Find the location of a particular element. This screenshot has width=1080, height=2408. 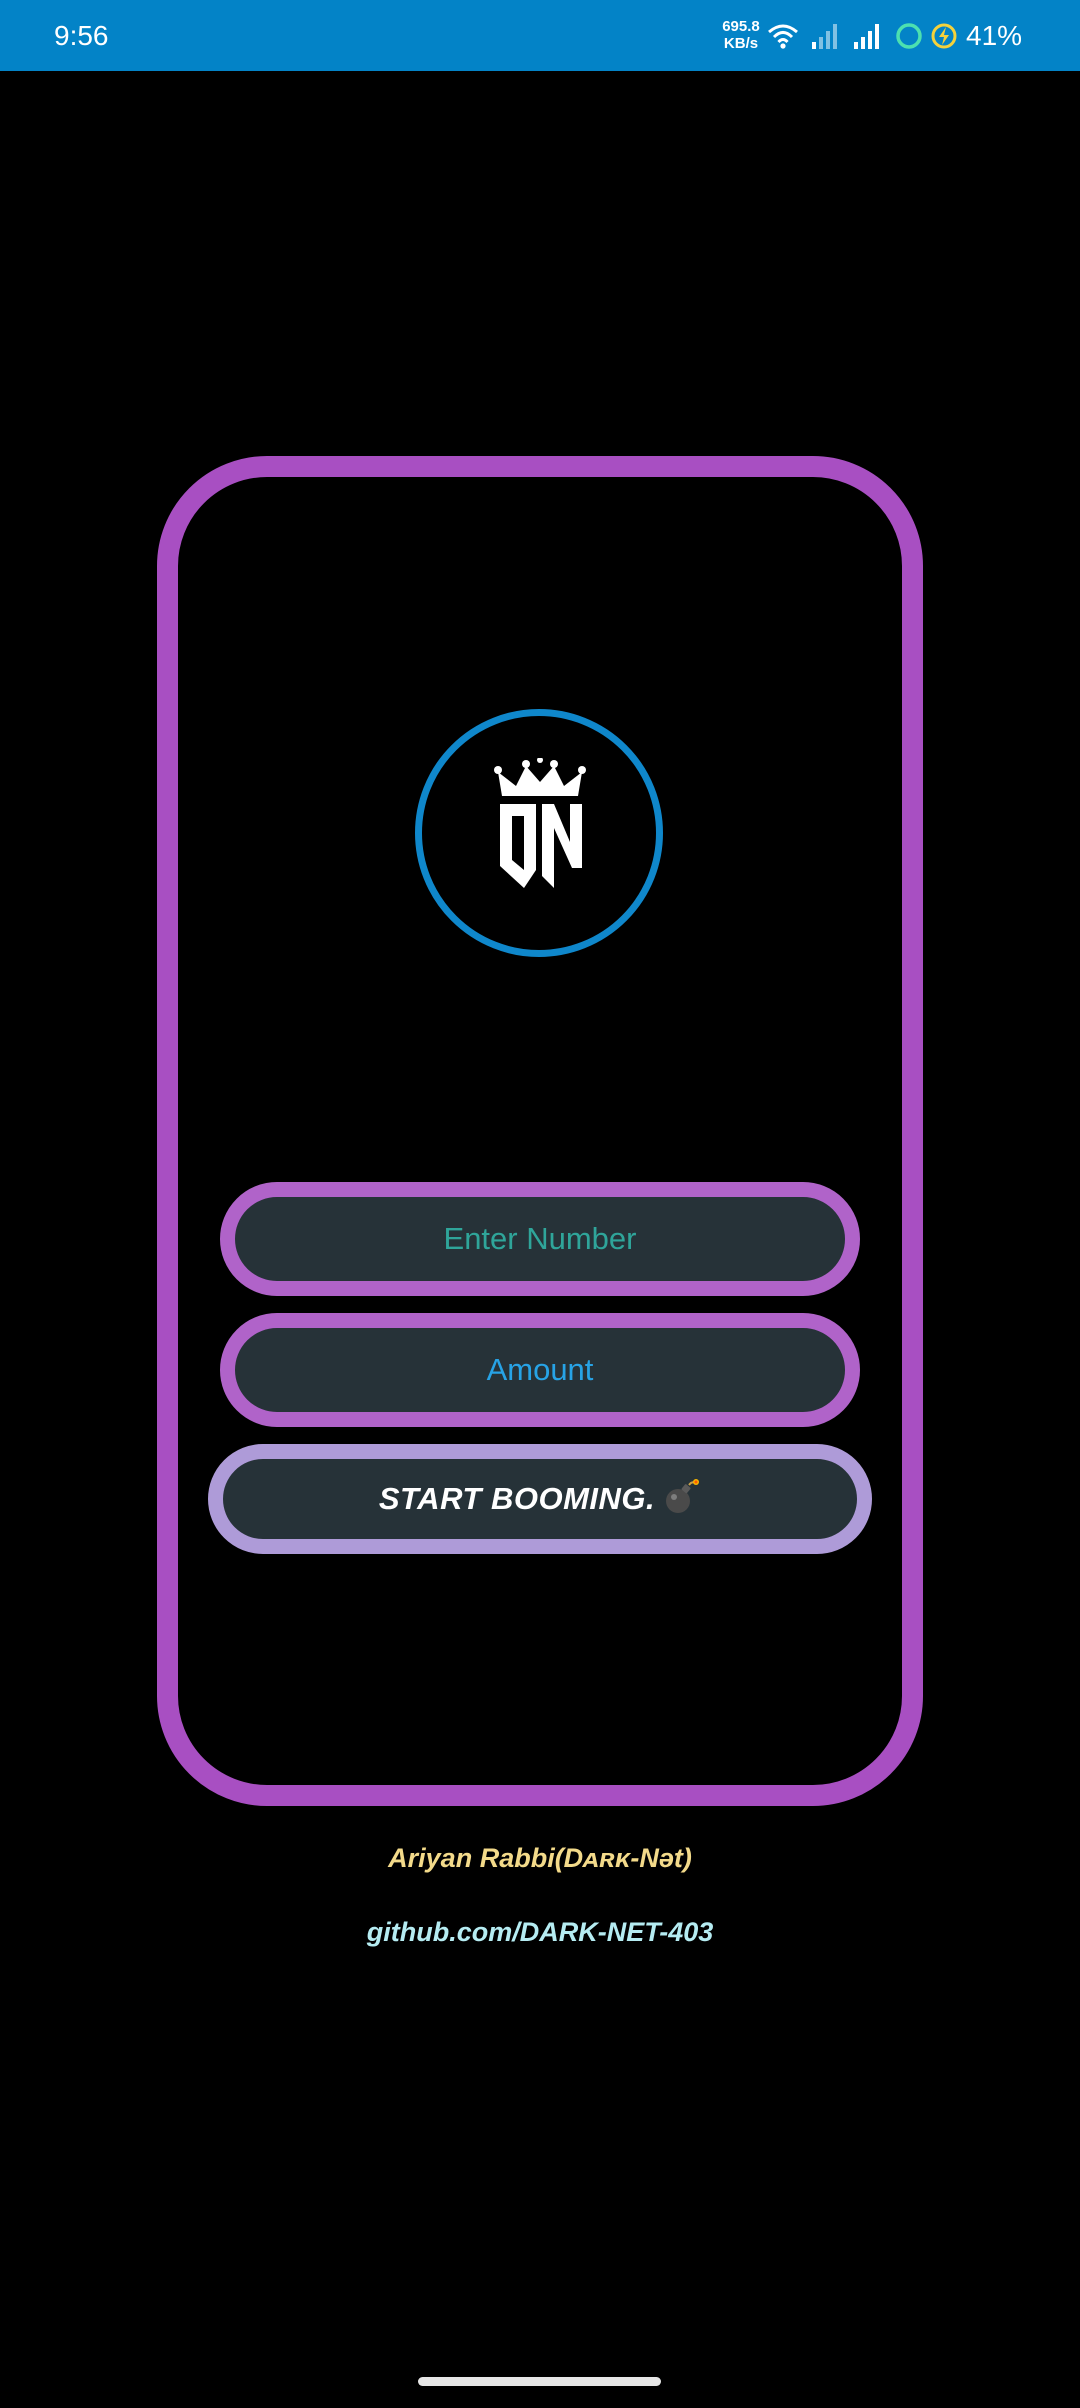

home-indicator is located at coordinates (539, 2381).